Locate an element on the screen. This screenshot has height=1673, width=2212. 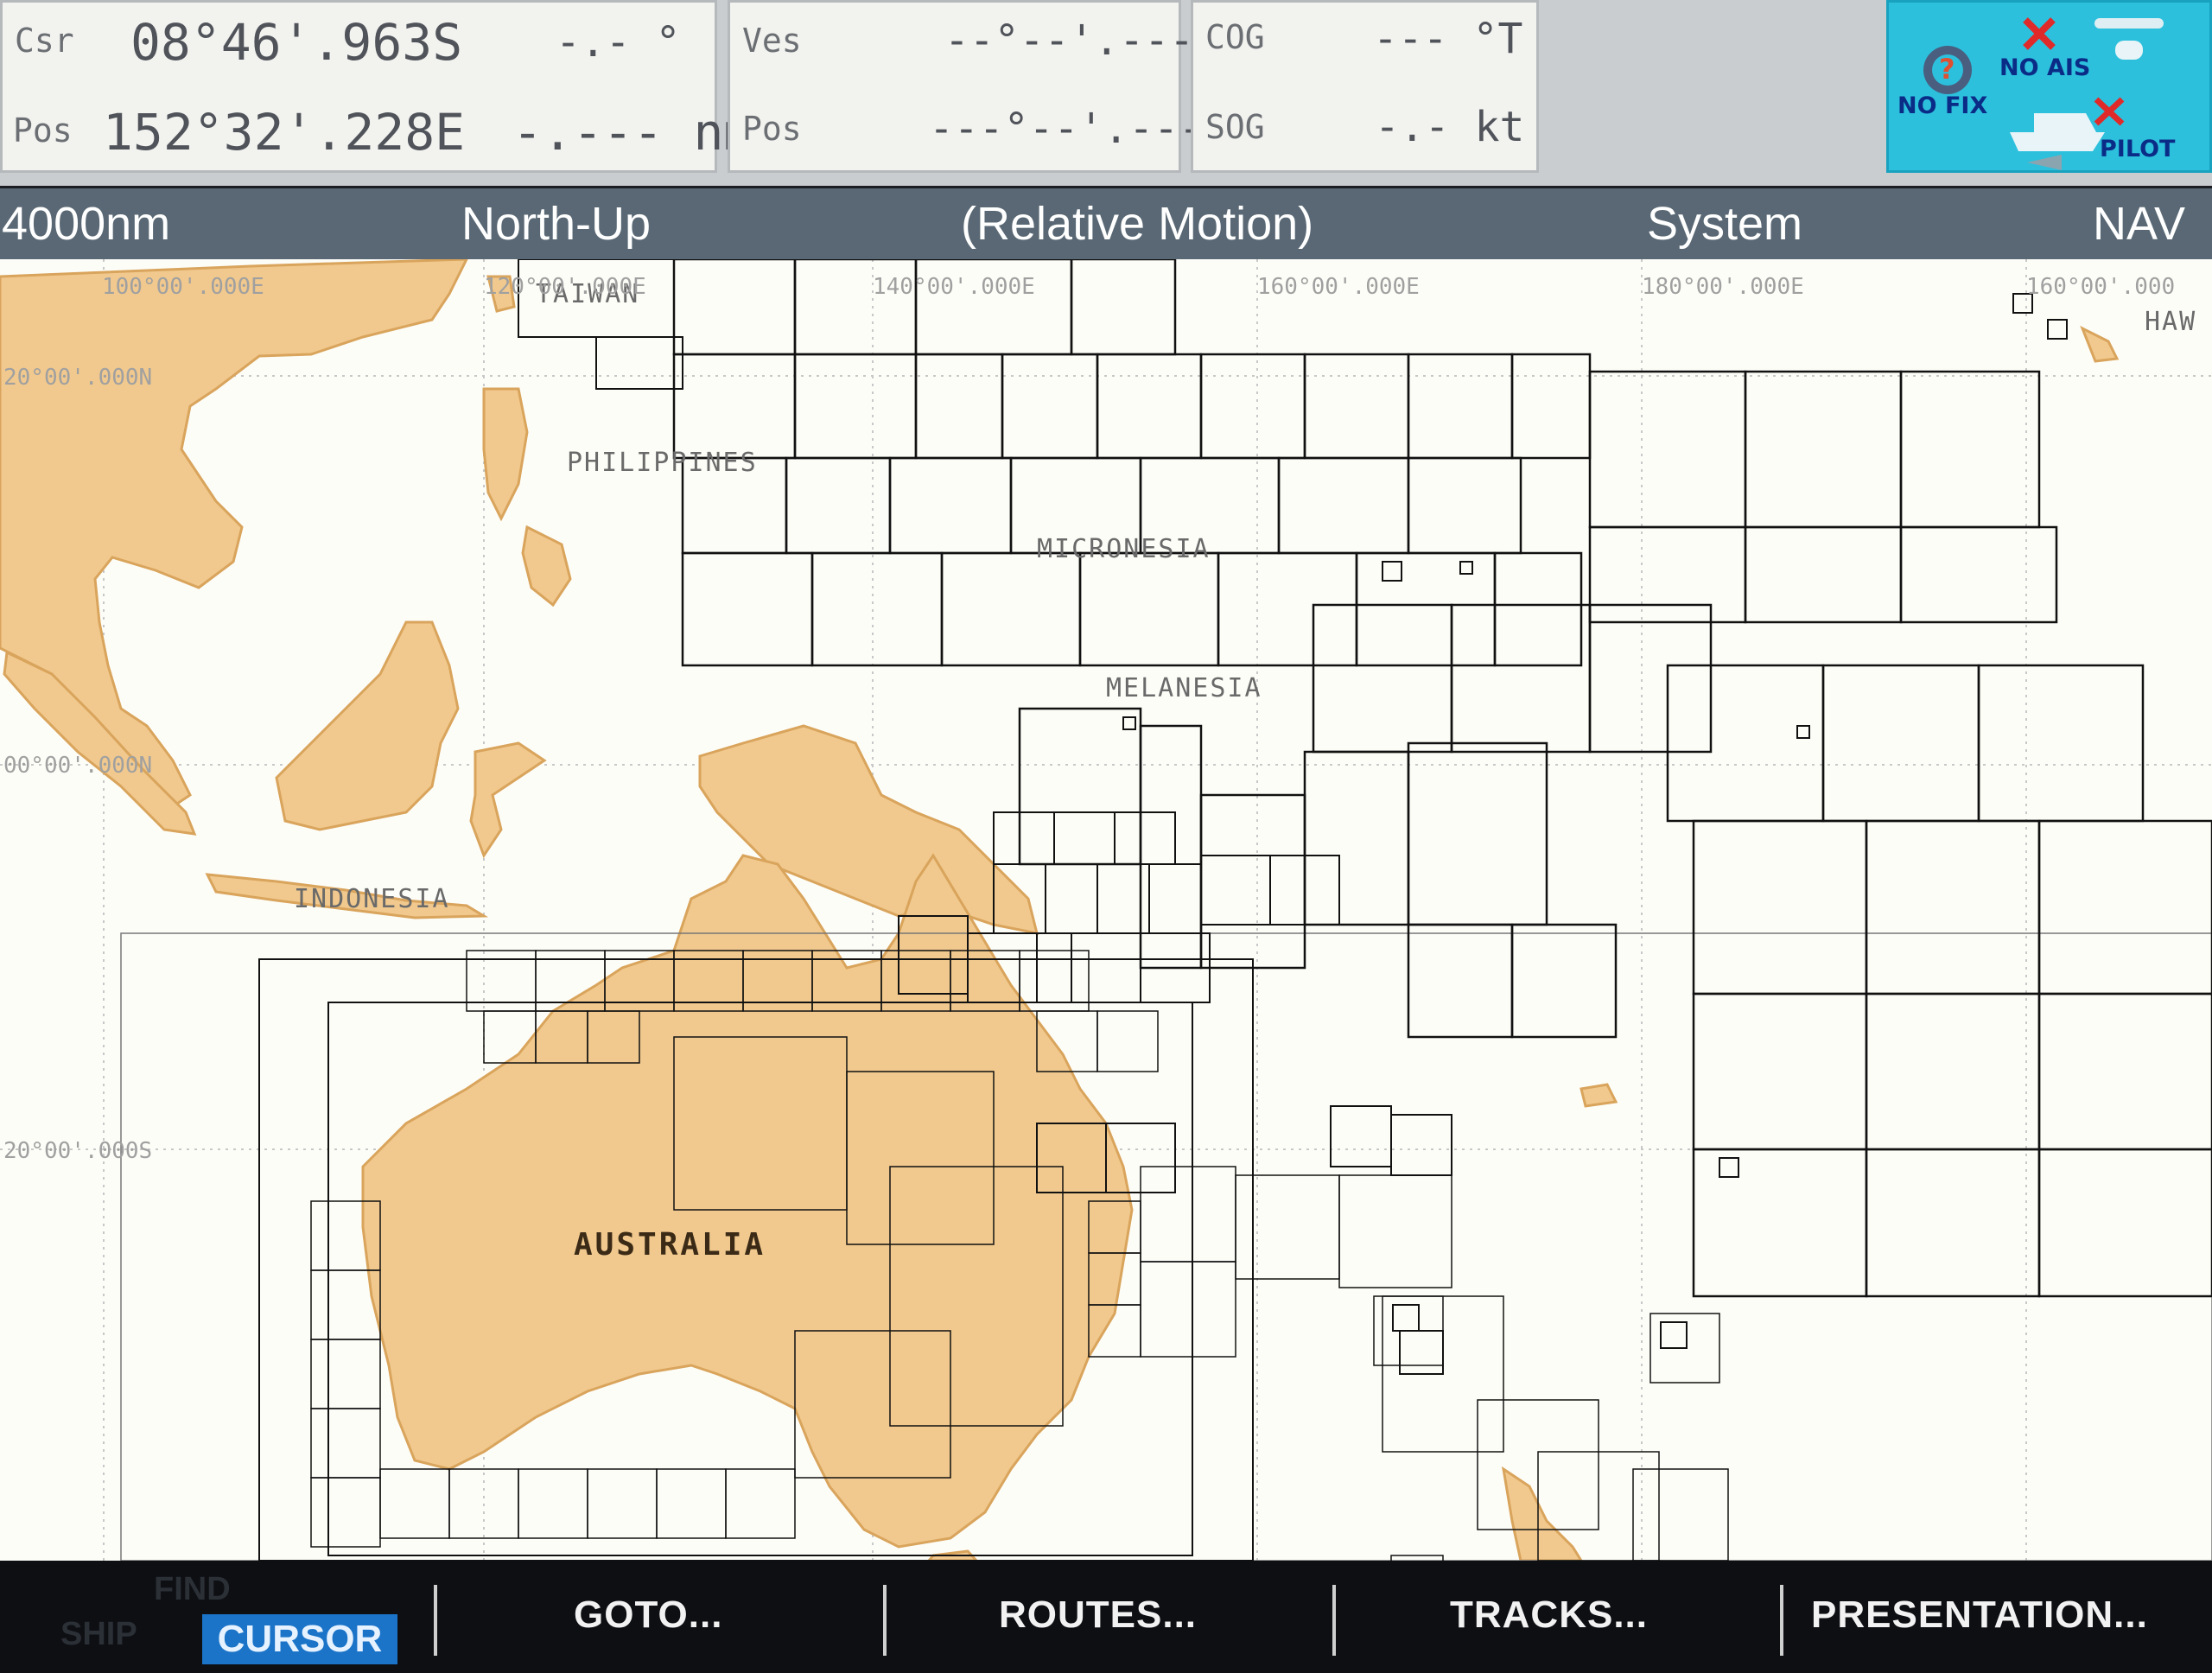
boat-icon is located at coordinates (2057, 141).